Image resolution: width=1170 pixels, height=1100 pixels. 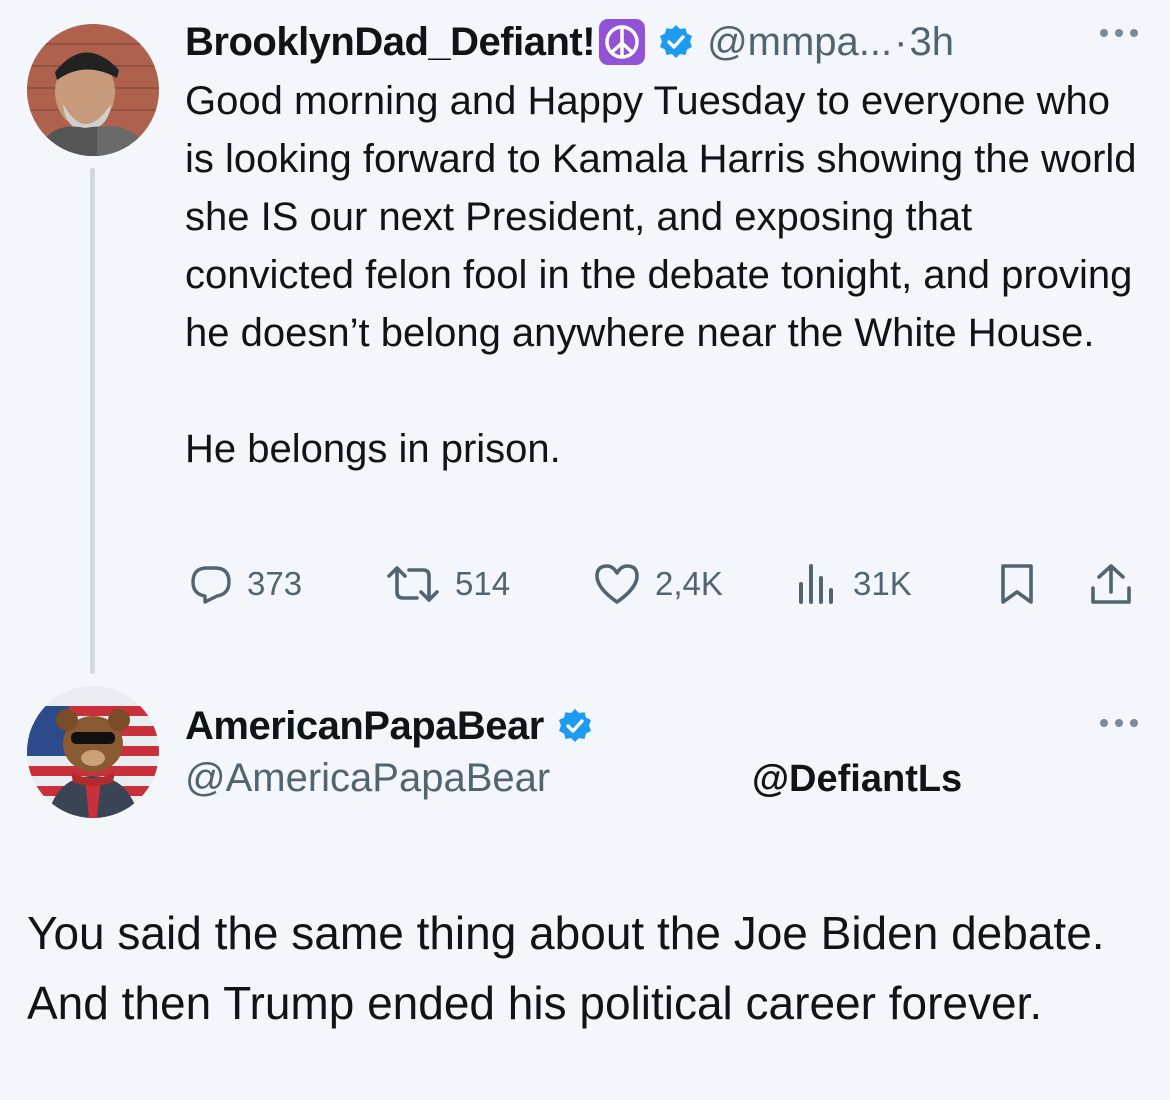 What do you see at coordinates (483, 583) in the screenshot?
I see `repost-count: 514` at bounding box center [483, 583].